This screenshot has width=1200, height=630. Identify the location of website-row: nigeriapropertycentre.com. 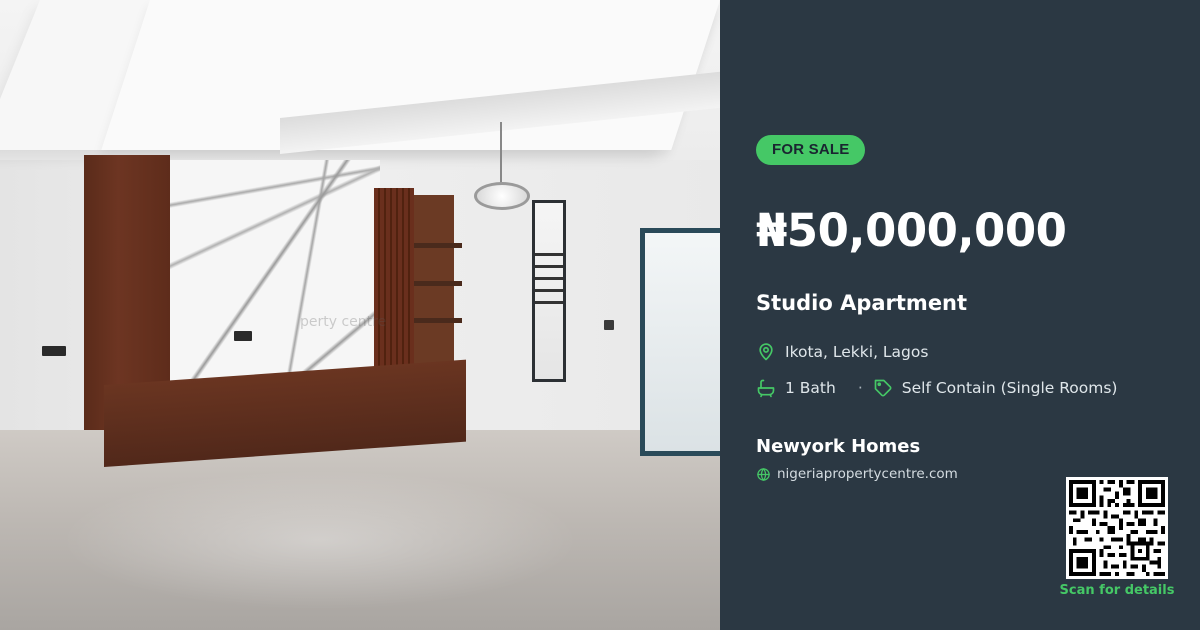
(857, 474).